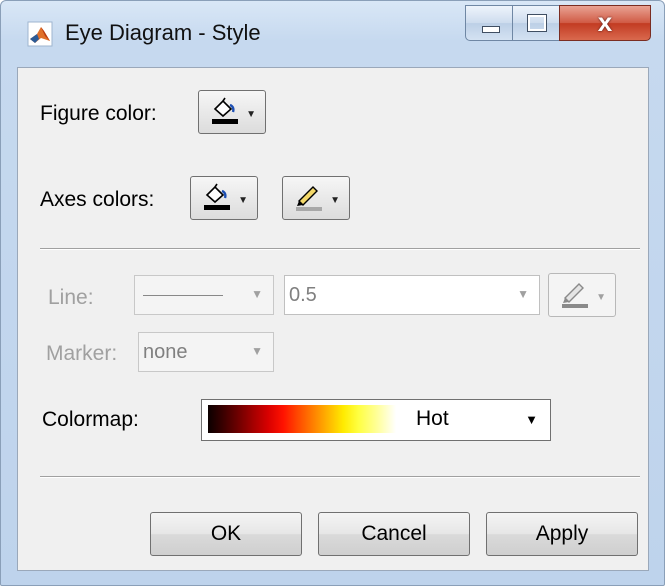  What do you see at coordinates (206, 352) in the screenshot?
I see `marker-dropdown: none ▼` at bounding box center [206, 352].